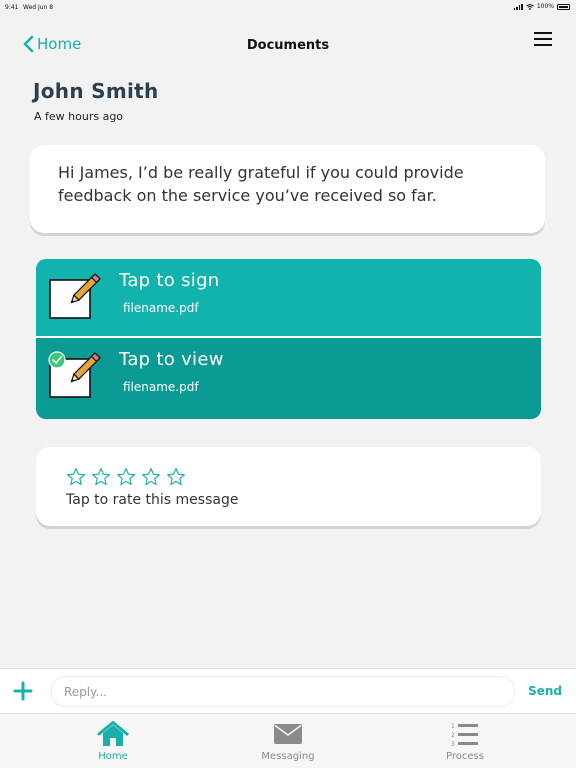  I want to click on cellular-signal-icon, so click(518, 6).